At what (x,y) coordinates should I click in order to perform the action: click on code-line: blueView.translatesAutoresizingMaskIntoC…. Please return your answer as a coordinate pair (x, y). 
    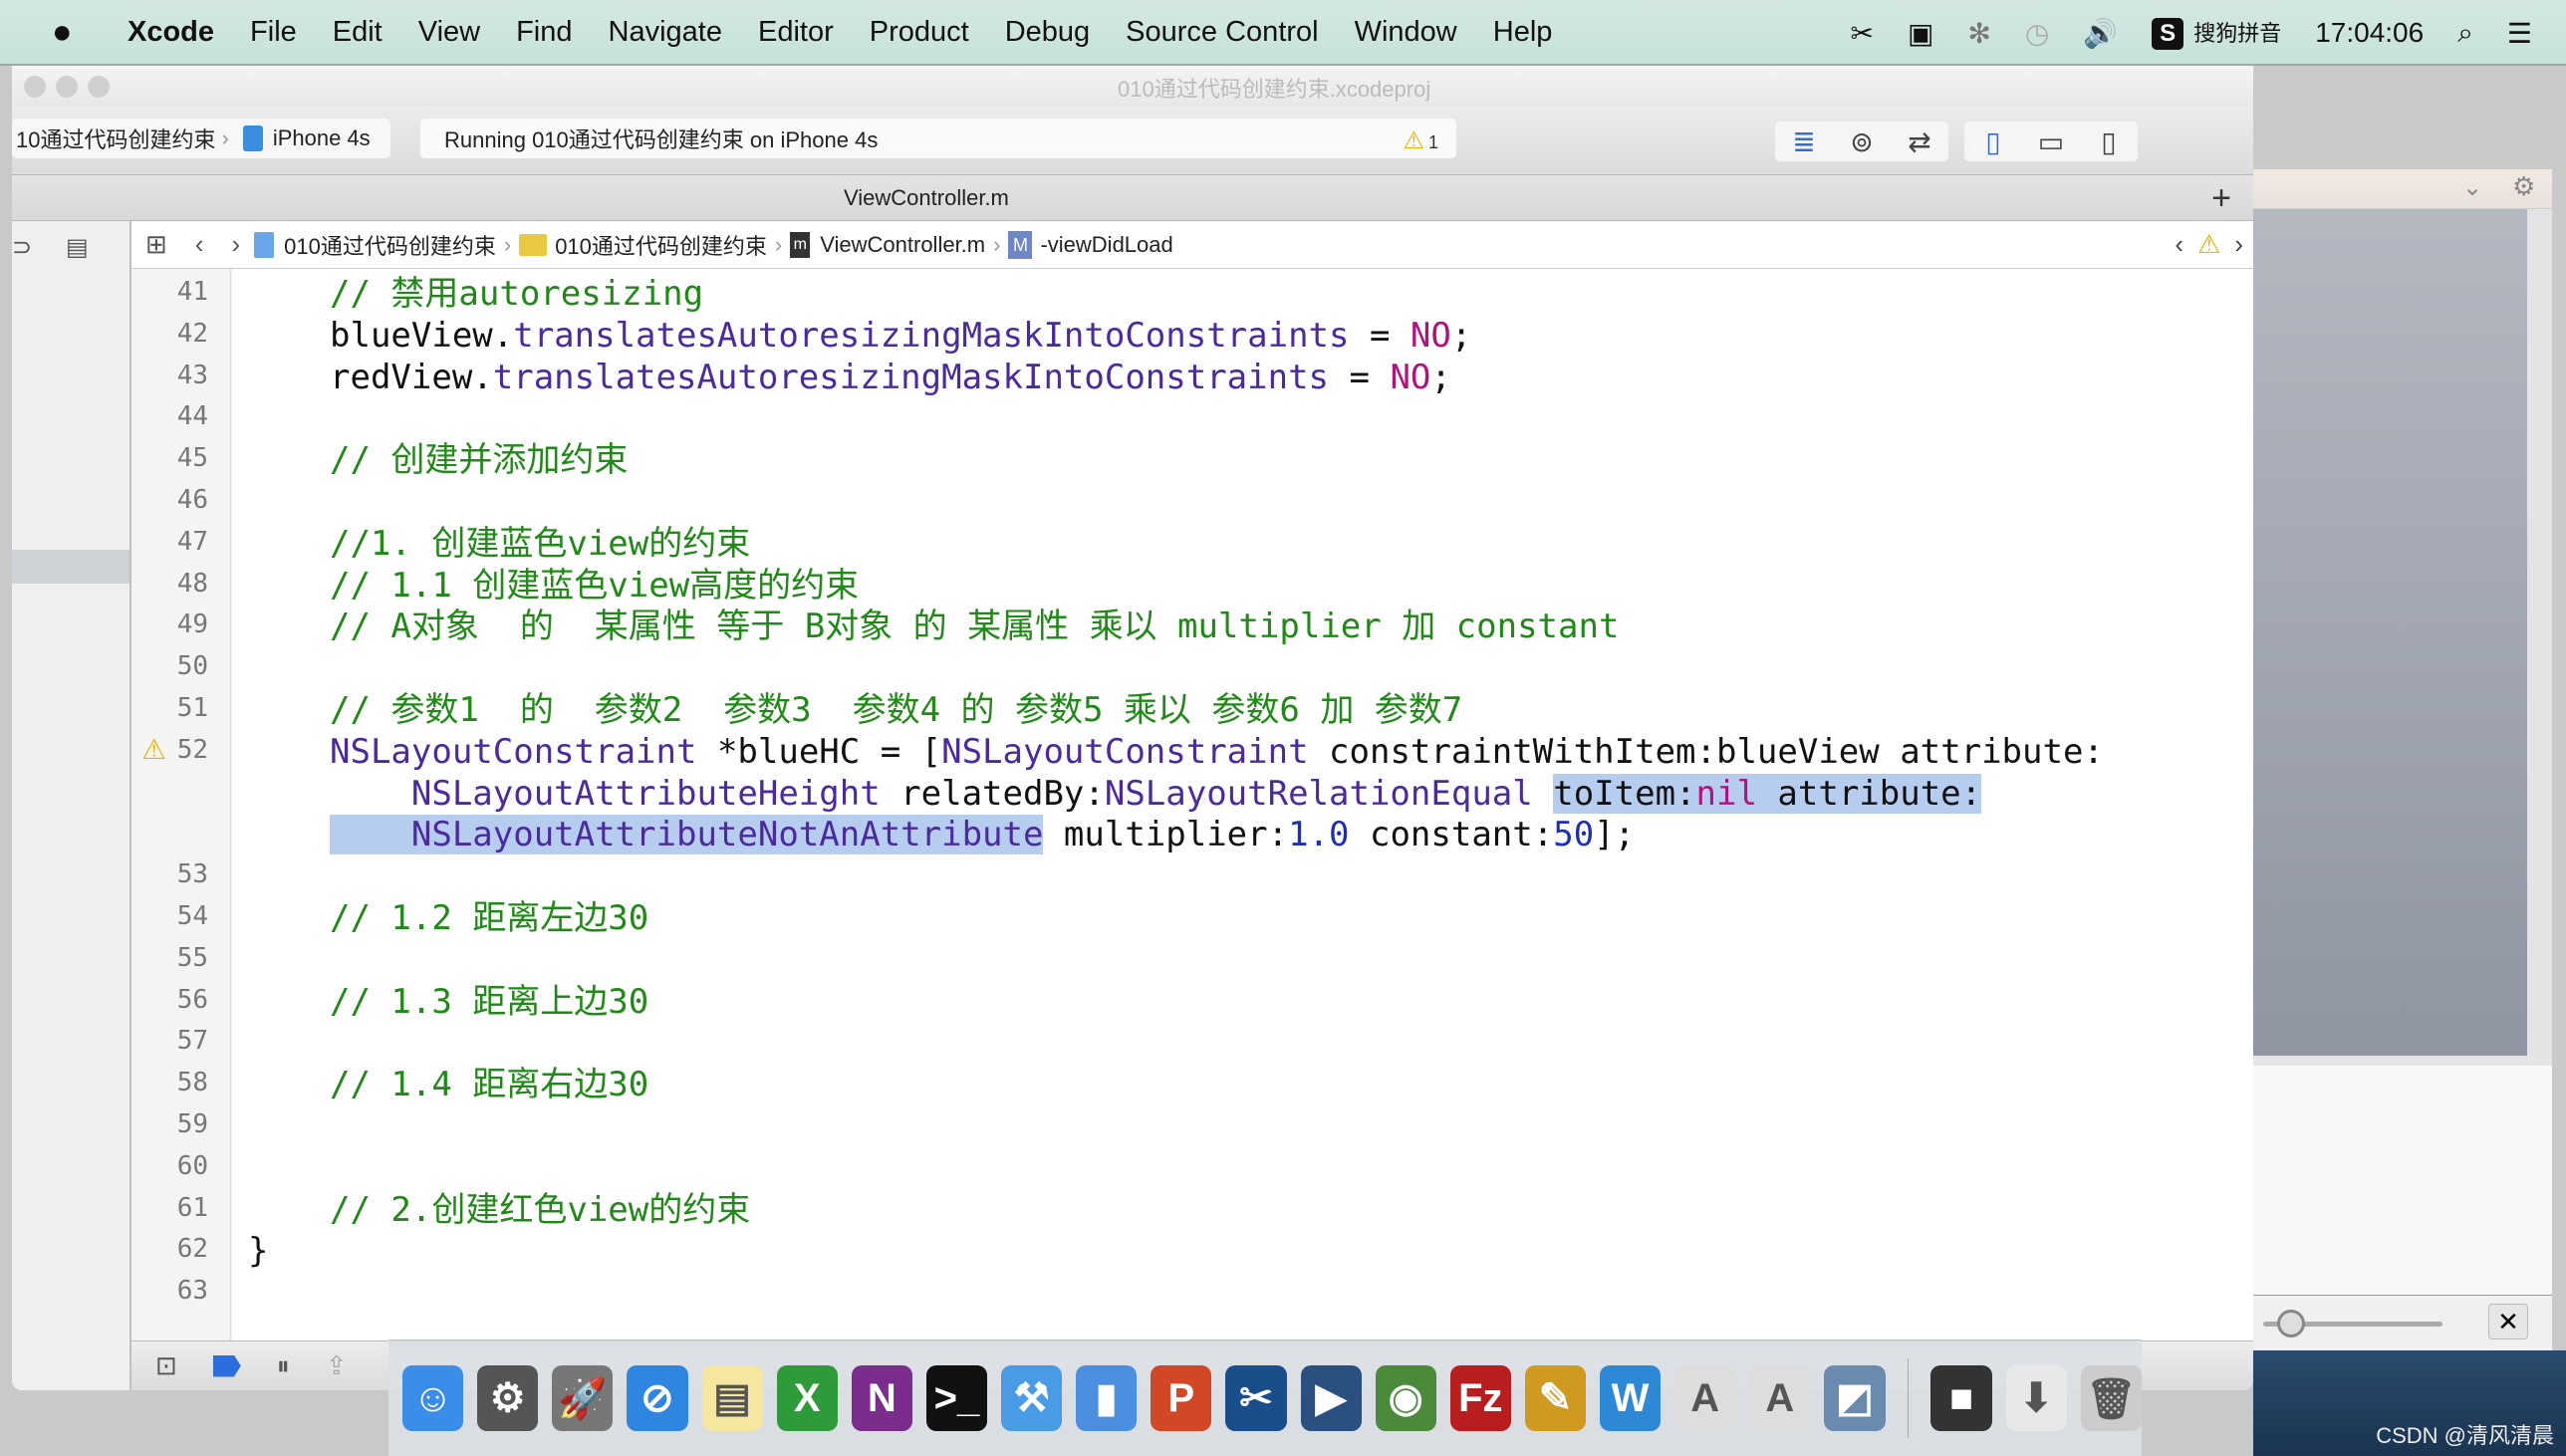
    Looking at the image, I should click on (900, 336).